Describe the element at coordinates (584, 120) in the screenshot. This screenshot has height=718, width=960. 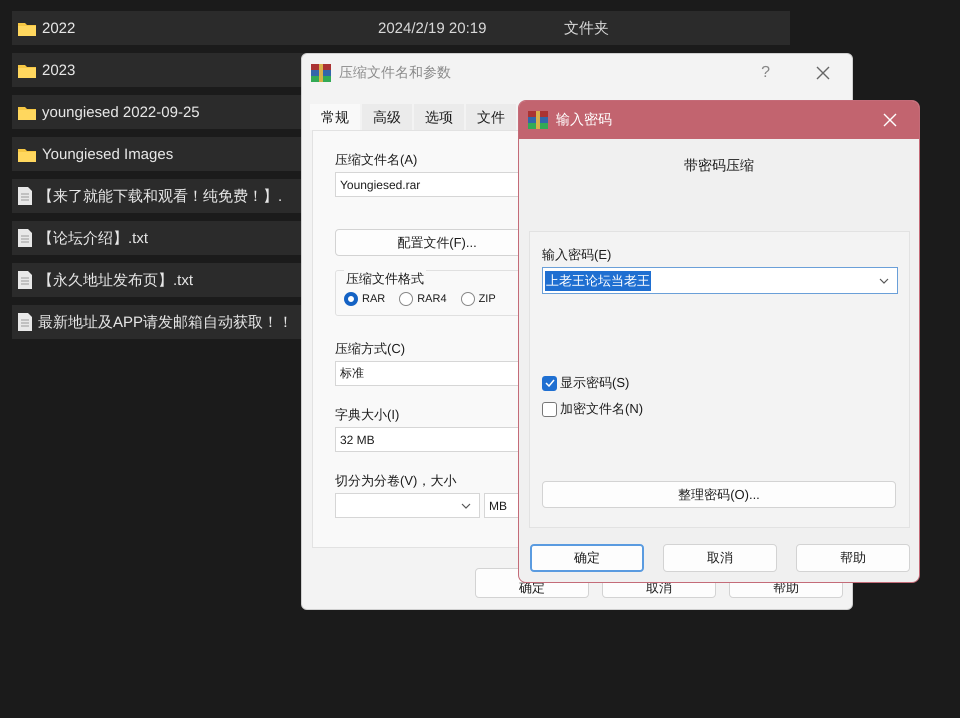
I see `window-title: 输入密码` at that location.